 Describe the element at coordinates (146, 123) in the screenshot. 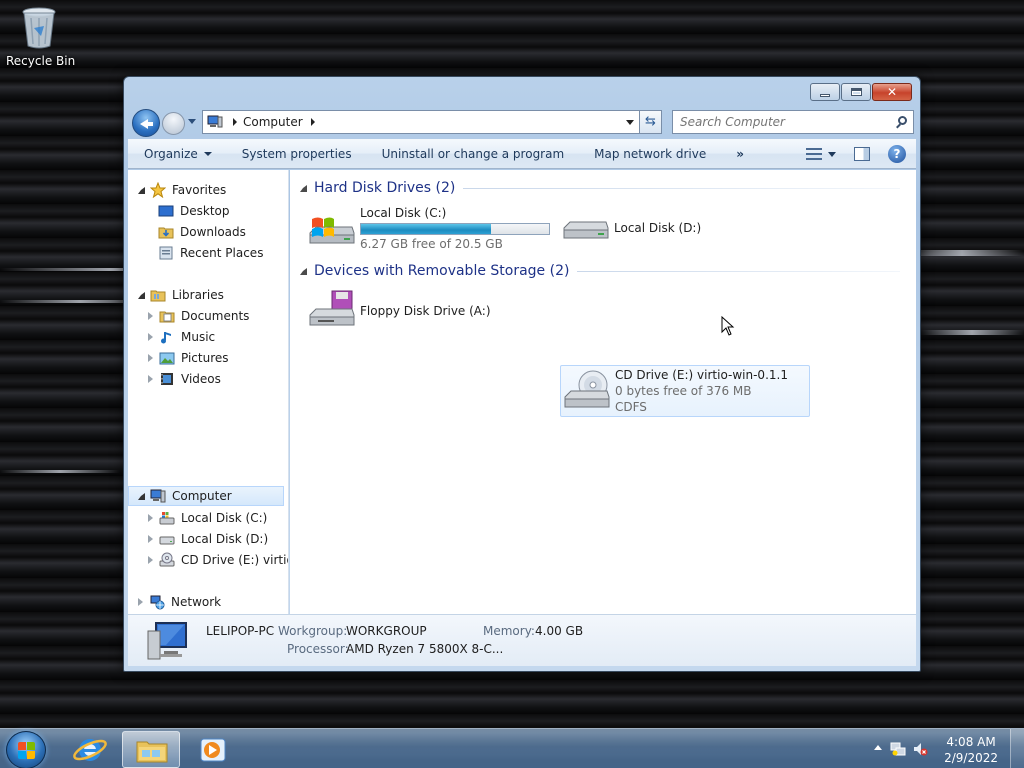

I see `back-button` at that location.